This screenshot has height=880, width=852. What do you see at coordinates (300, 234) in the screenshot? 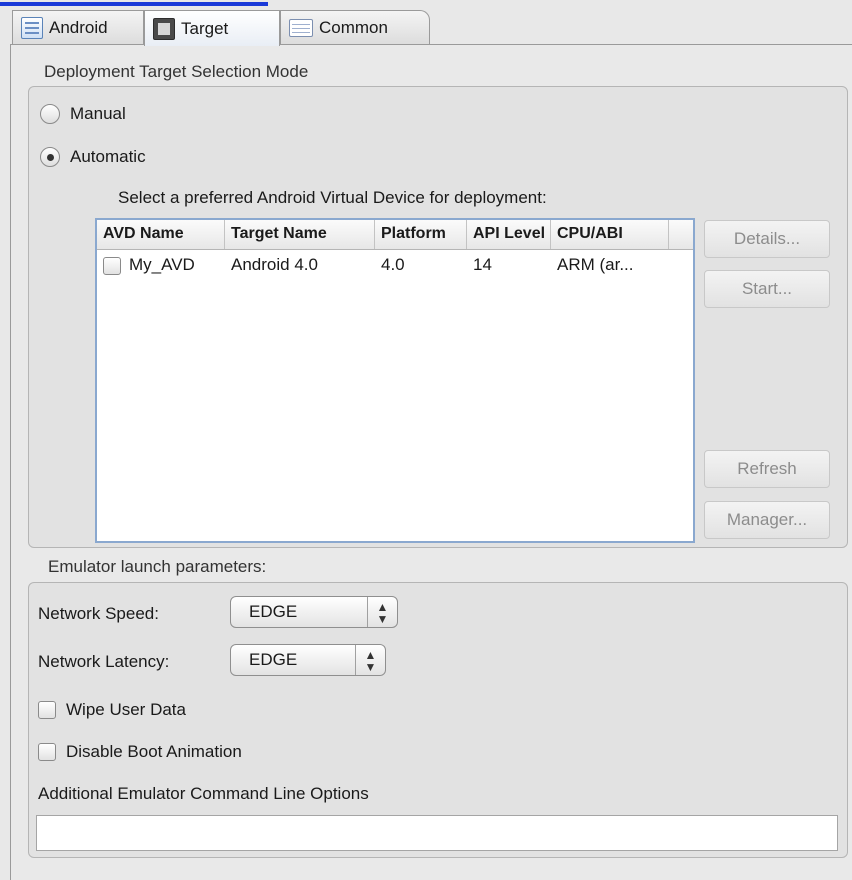
I see `column-header-target-name: Target Name` at bounding box center [300, 234].